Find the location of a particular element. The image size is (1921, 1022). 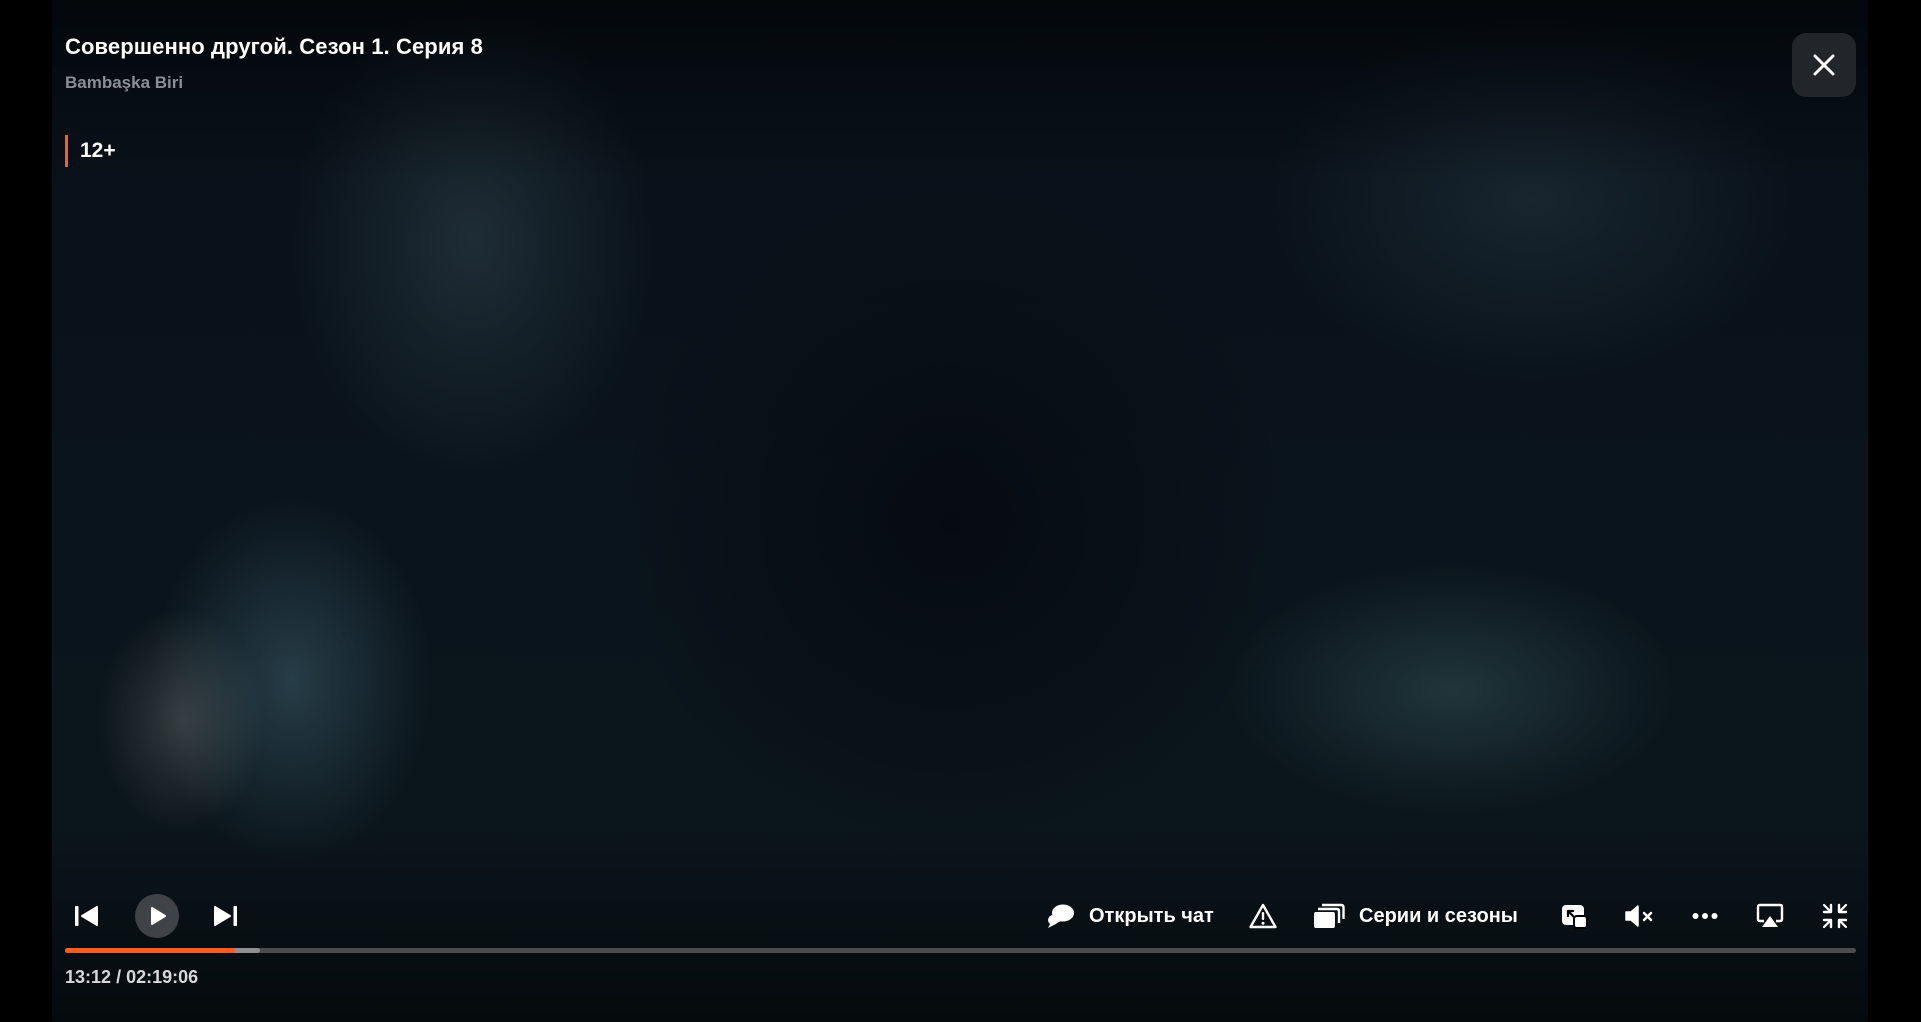

progress-played is located at coordinates (150, 950).